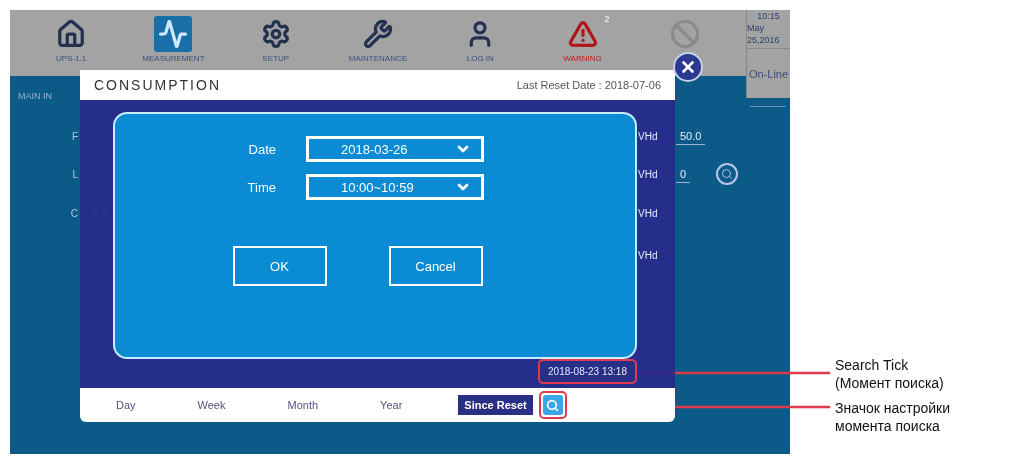 The image size is (1015, 464). I want to click on ok-button: OK, so click(279, 266).